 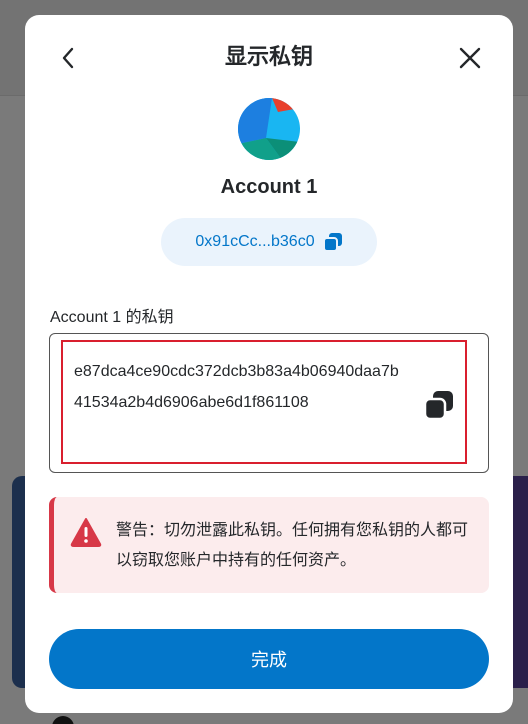 What do you see at coordinates (255, 241) in the screenshot?
I see `account-address: 0x91cCc...b36c0` at bounding box center [255, 241].